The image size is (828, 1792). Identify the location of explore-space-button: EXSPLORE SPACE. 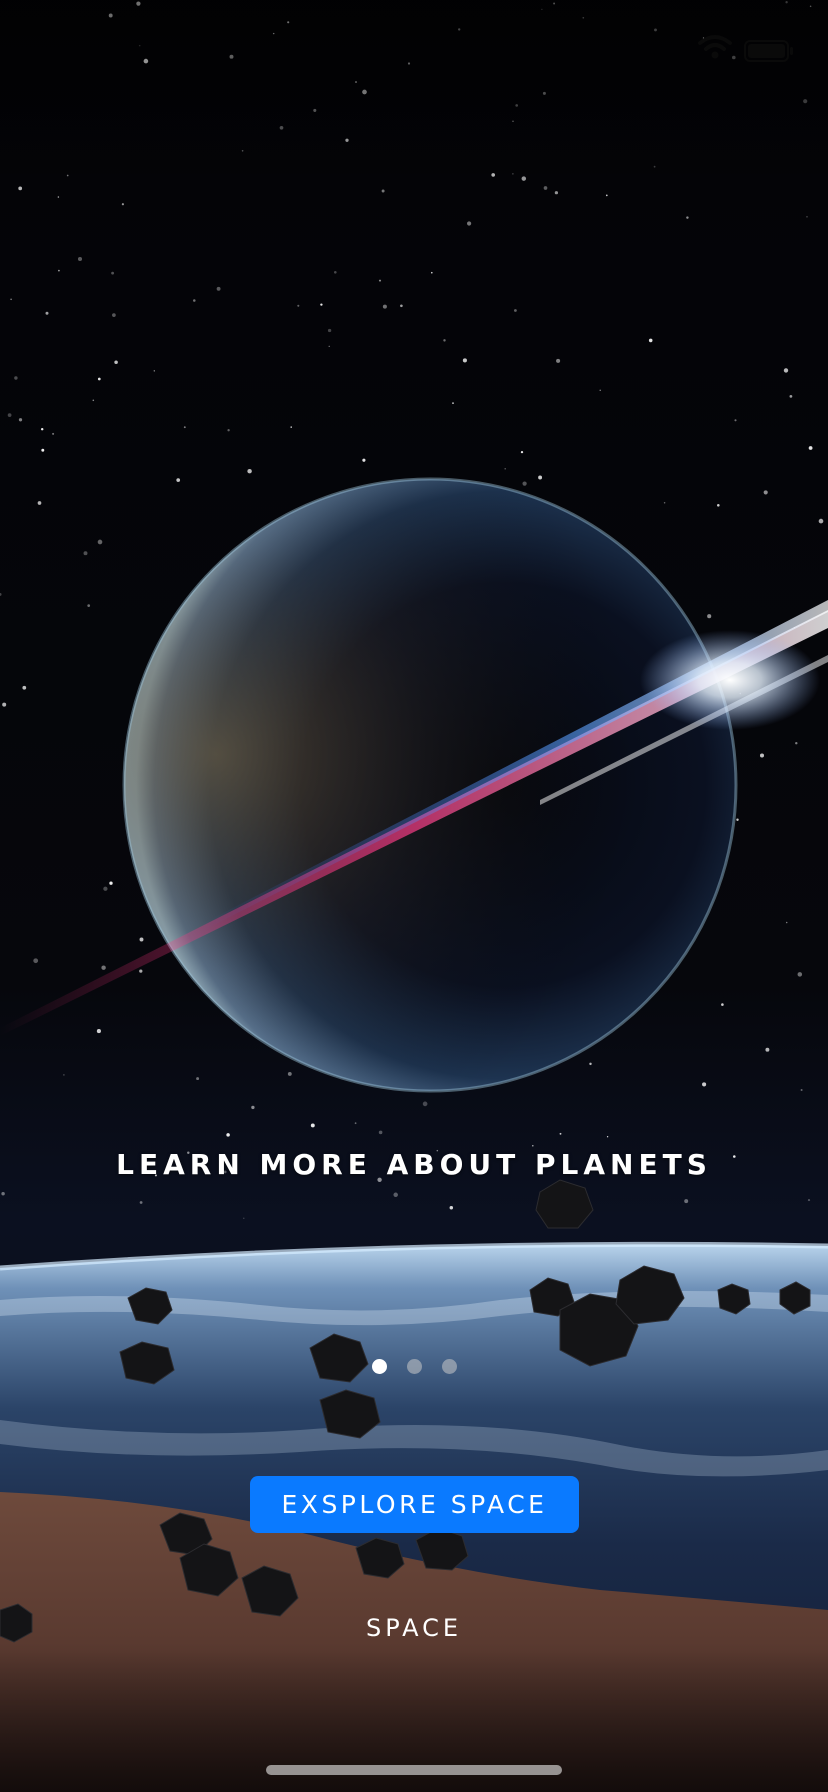
(414, 1504).